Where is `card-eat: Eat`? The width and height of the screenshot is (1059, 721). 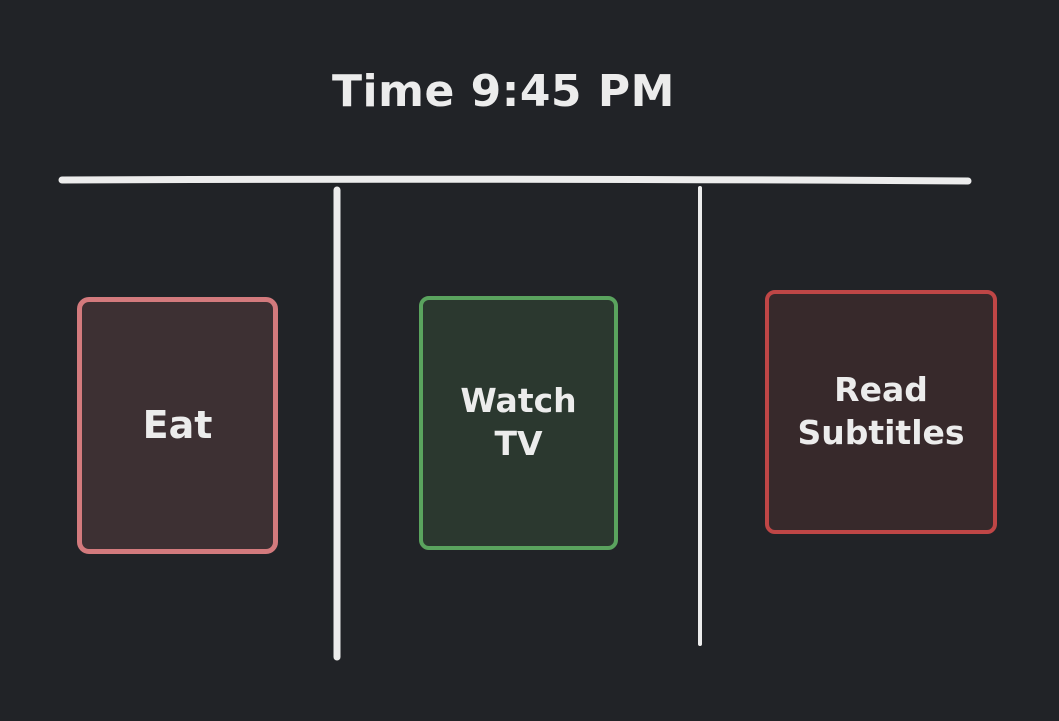
card-eat: Eat is located at coordinates (177, 425).